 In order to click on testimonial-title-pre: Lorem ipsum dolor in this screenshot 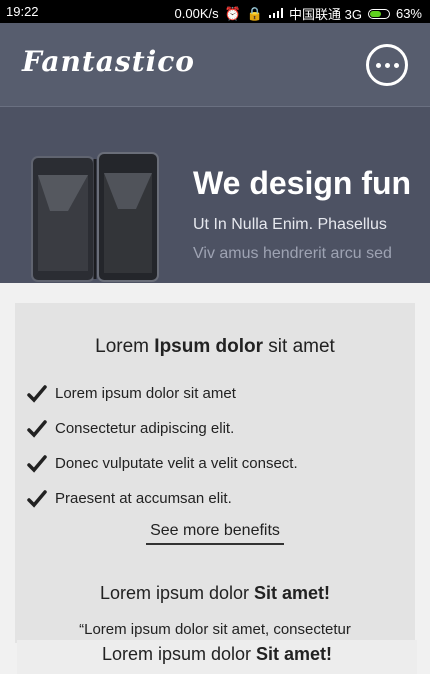, I will do `click(177, 593)`.